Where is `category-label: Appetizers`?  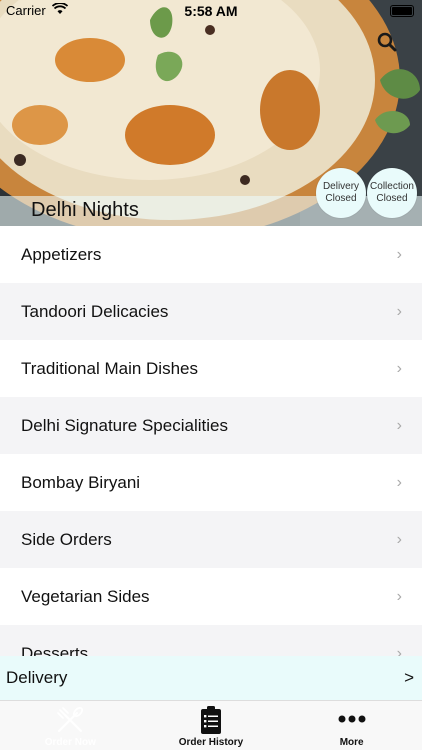 category-label: Appetizers is located at coordinates (61, 254).